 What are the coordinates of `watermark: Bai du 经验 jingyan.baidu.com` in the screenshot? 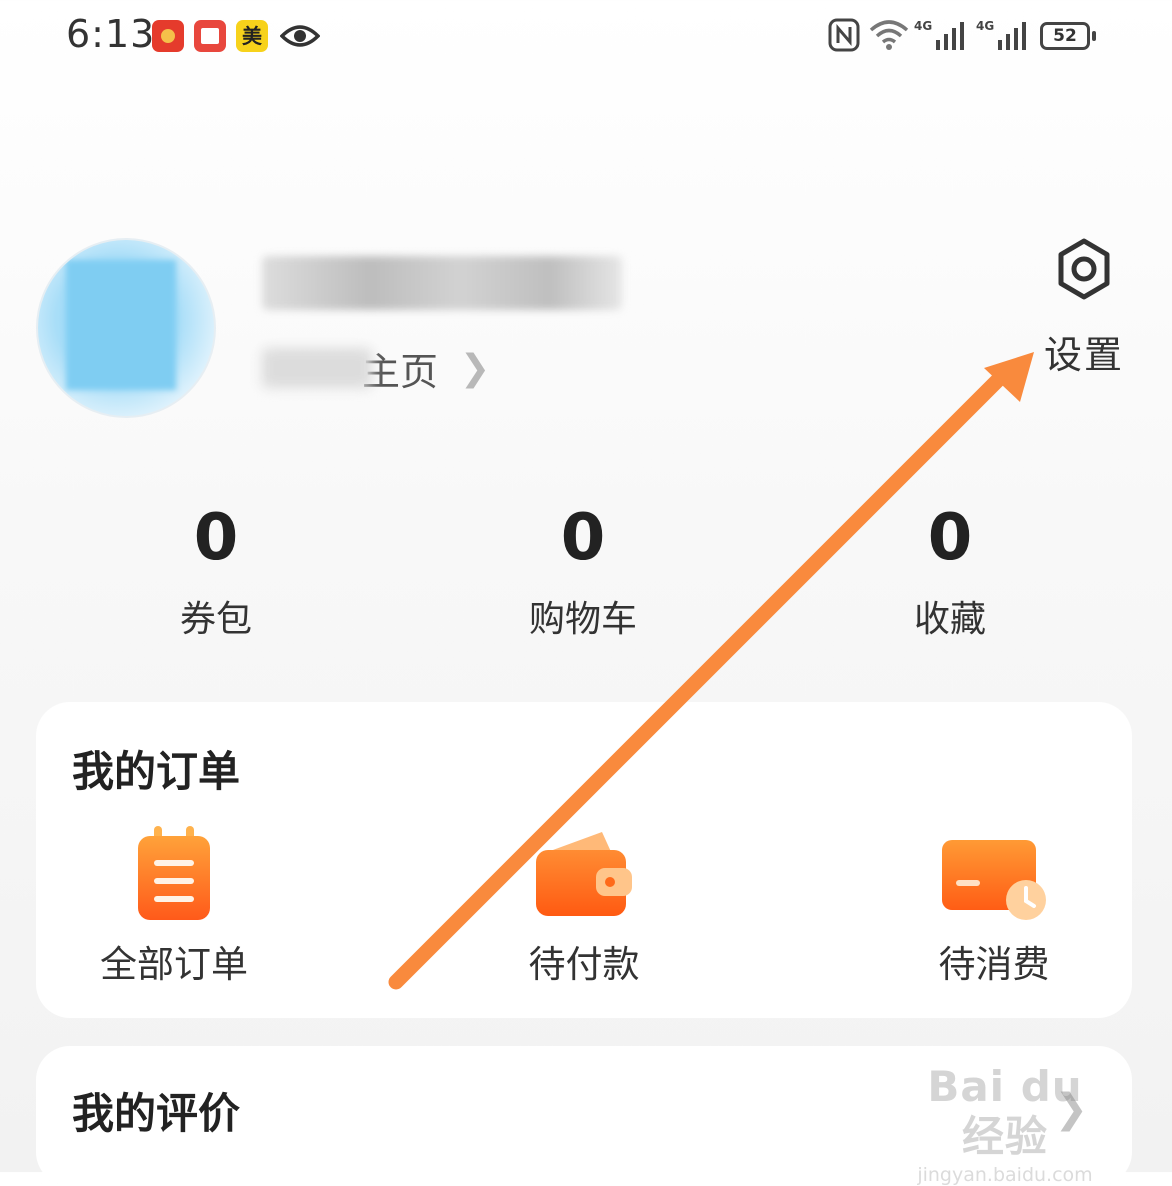 It's located at (1005, 1124).